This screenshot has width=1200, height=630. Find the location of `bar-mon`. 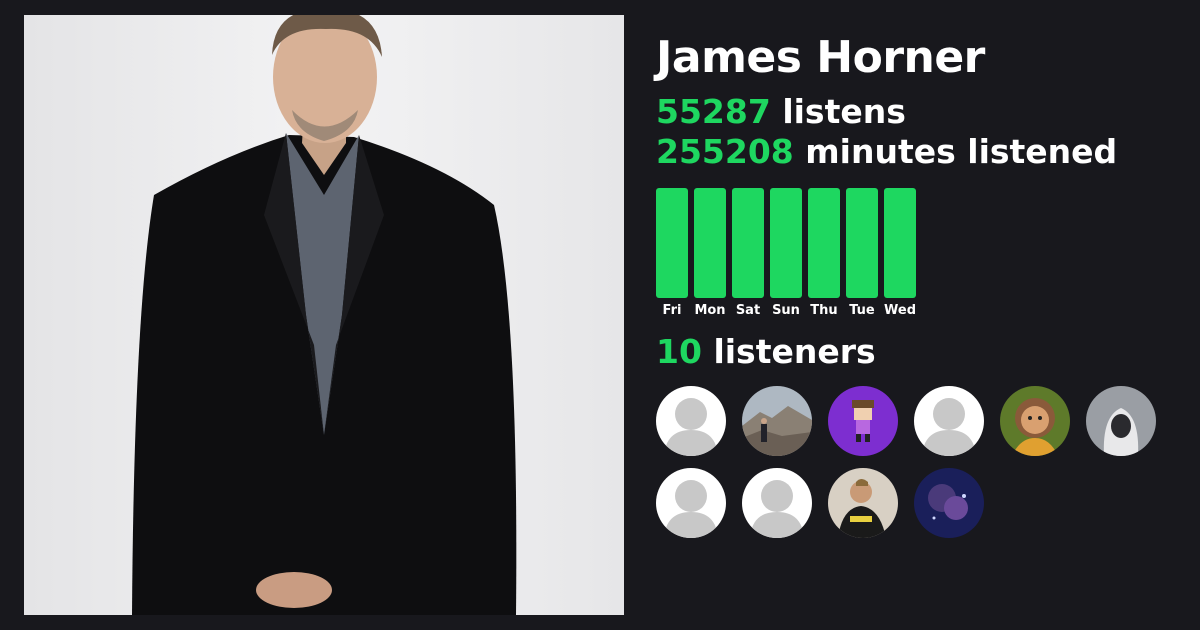

bar-mon is located at coordinates (710, 243).